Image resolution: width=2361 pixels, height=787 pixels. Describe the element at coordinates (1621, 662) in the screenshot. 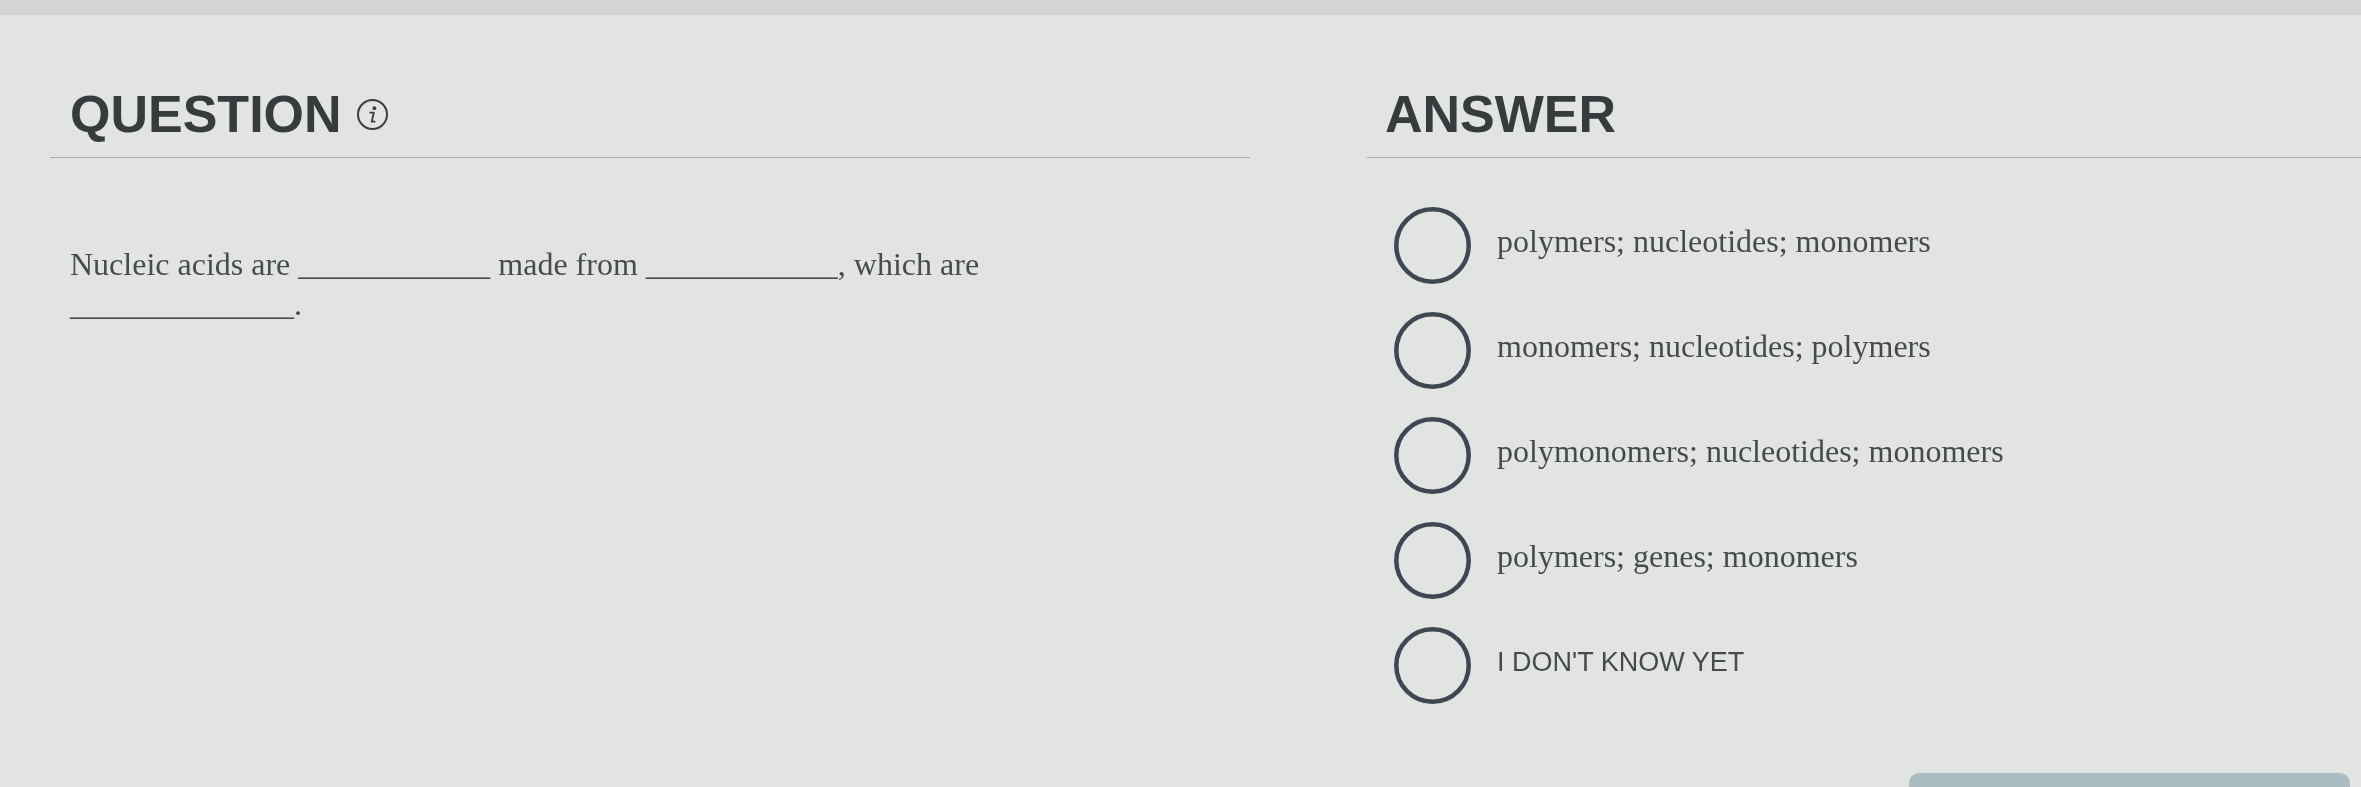

I see `option-label: I DON'T KNOW YET` at that location.